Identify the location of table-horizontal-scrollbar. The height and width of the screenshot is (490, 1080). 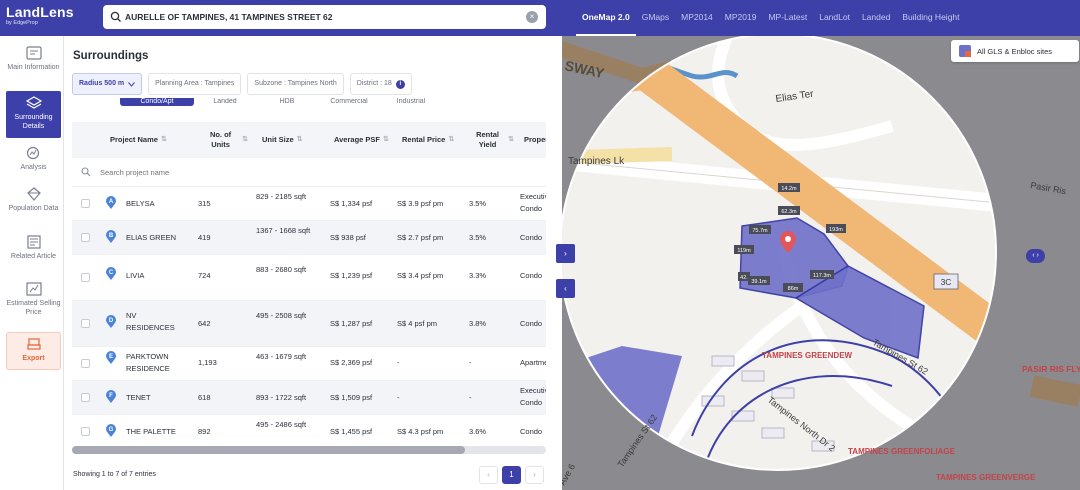
(309, 450).